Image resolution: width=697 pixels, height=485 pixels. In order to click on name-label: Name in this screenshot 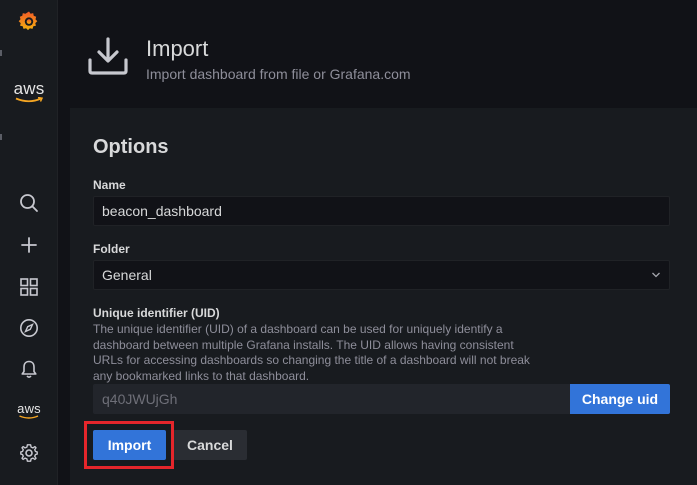, I will do `click(109, 185)`.